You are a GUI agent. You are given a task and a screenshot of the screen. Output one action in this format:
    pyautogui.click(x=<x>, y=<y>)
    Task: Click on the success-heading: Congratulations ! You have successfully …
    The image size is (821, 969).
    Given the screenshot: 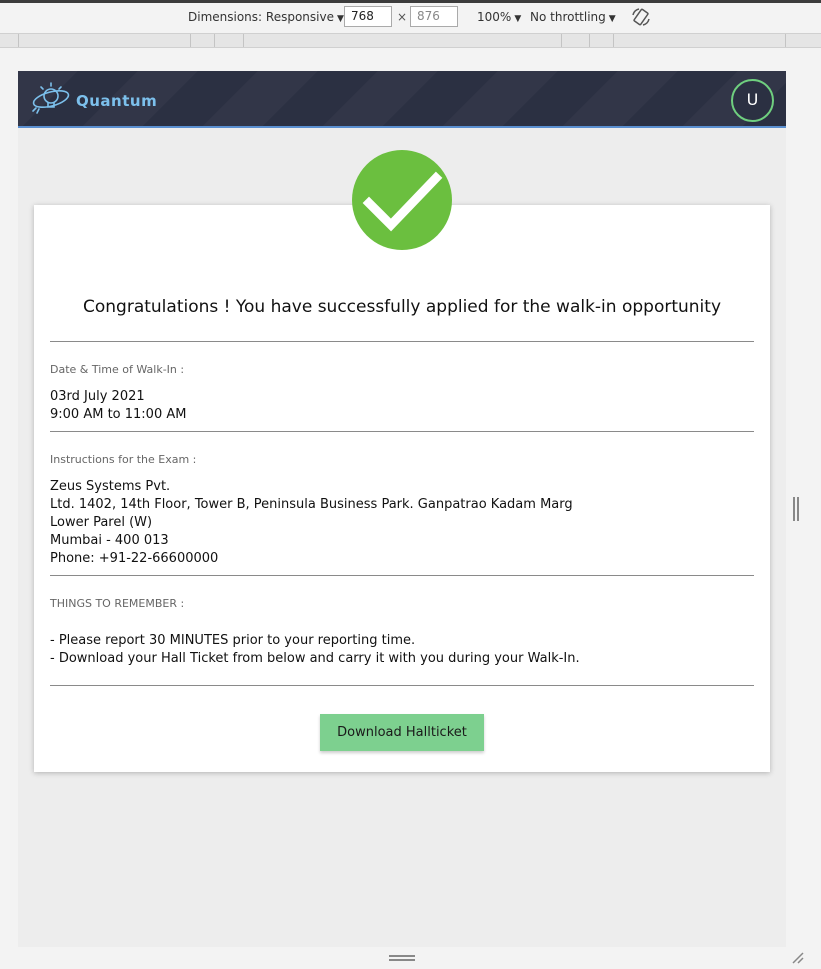 What is the action you would take?
    pyautogui.click(x=402, y=307)
    